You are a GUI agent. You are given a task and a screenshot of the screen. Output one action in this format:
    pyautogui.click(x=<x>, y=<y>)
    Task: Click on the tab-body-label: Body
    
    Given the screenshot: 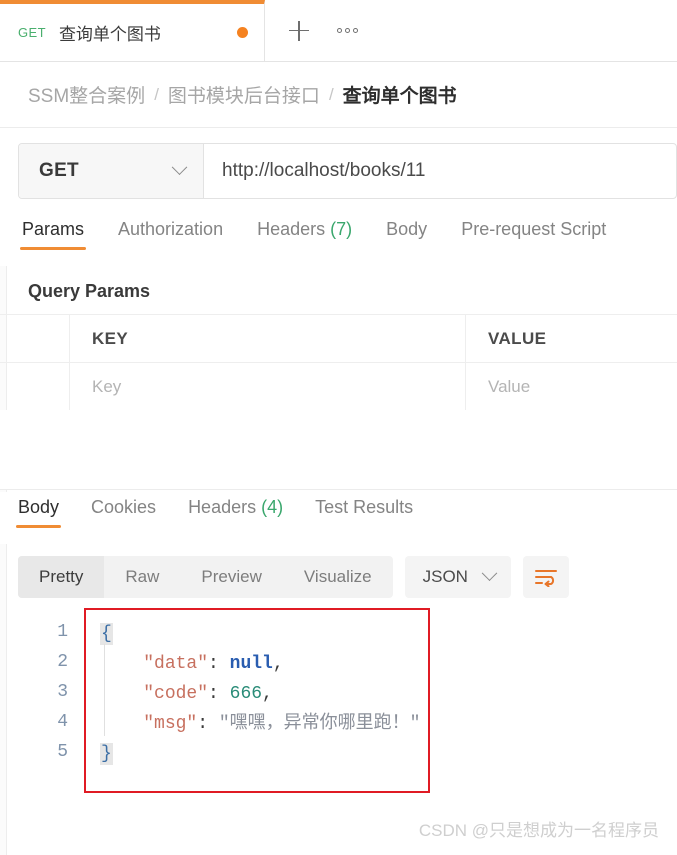 What is the action you would take?
    pyautogui.click(x=407, y=229)
    